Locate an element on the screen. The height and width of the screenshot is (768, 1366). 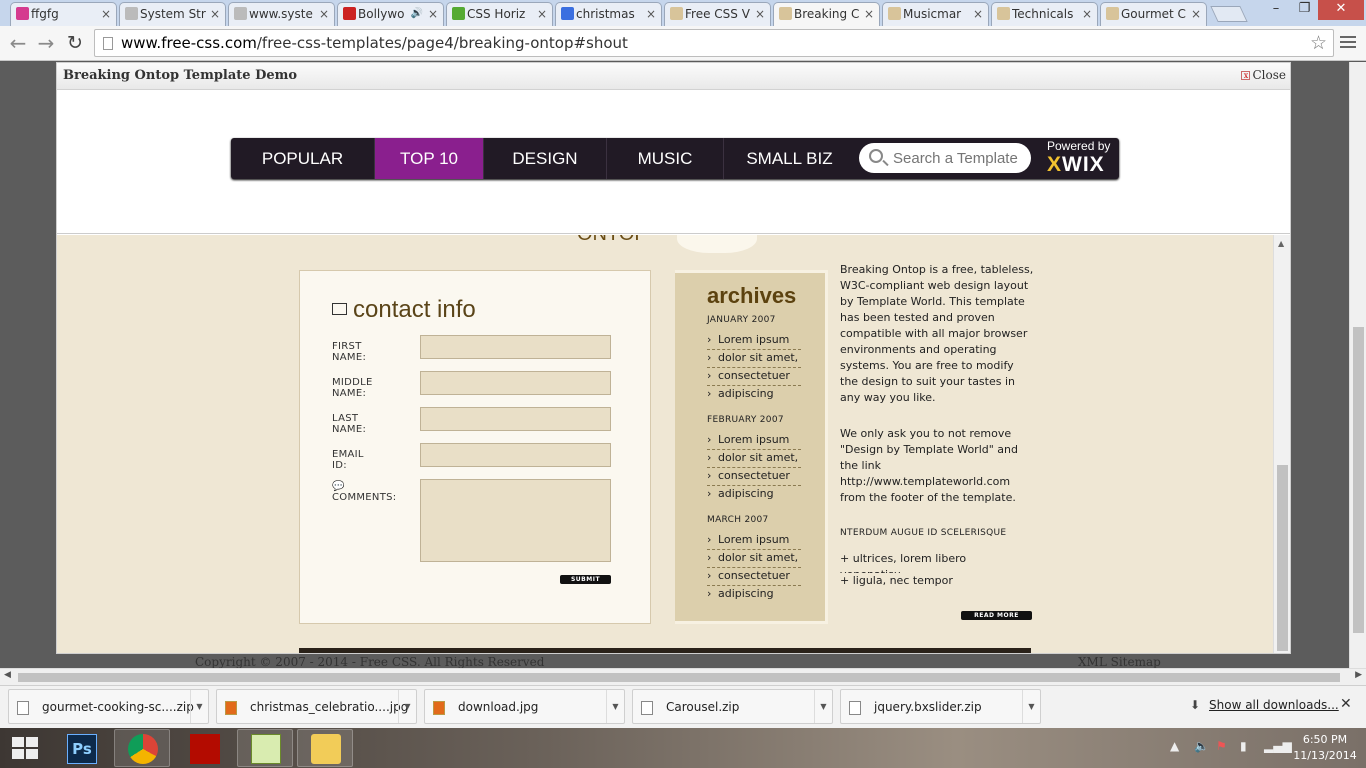
nav-item-popular: POPULAR is located at coordinates (303, 158).